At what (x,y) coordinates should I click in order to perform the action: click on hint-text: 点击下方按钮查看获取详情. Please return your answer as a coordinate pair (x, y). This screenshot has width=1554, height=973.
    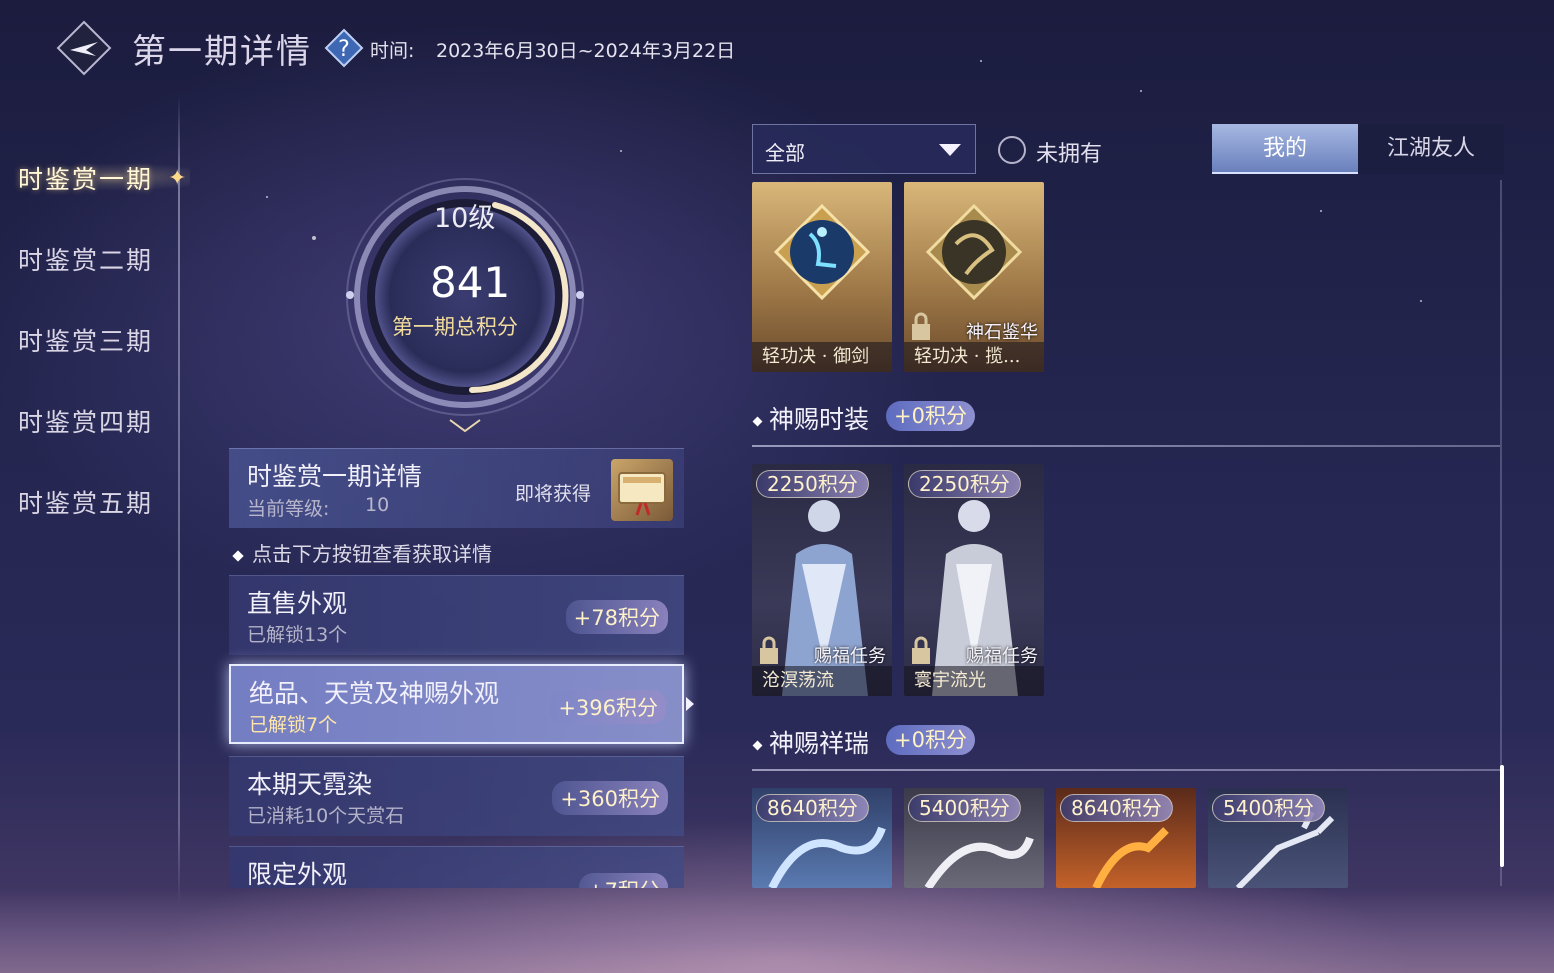
    Looking at the image, I should click on (362, 552).